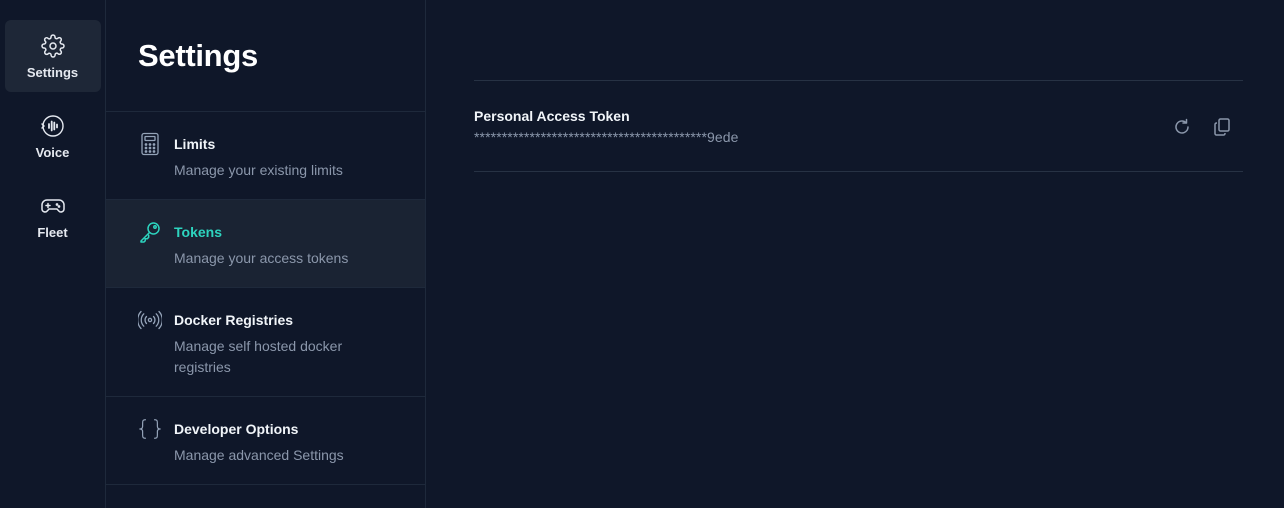 Image resolution: width=1284 pixels, height=508 pixels. I want to click on voice-icon, so click(53, 126).